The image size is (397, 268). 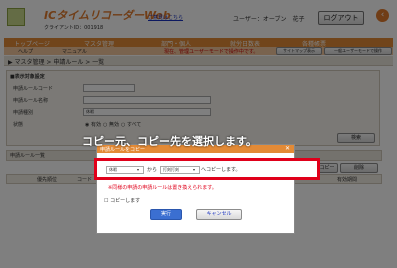 I want to click on target-select: 打刻打刻 ▾, so click(x=180, y=170).